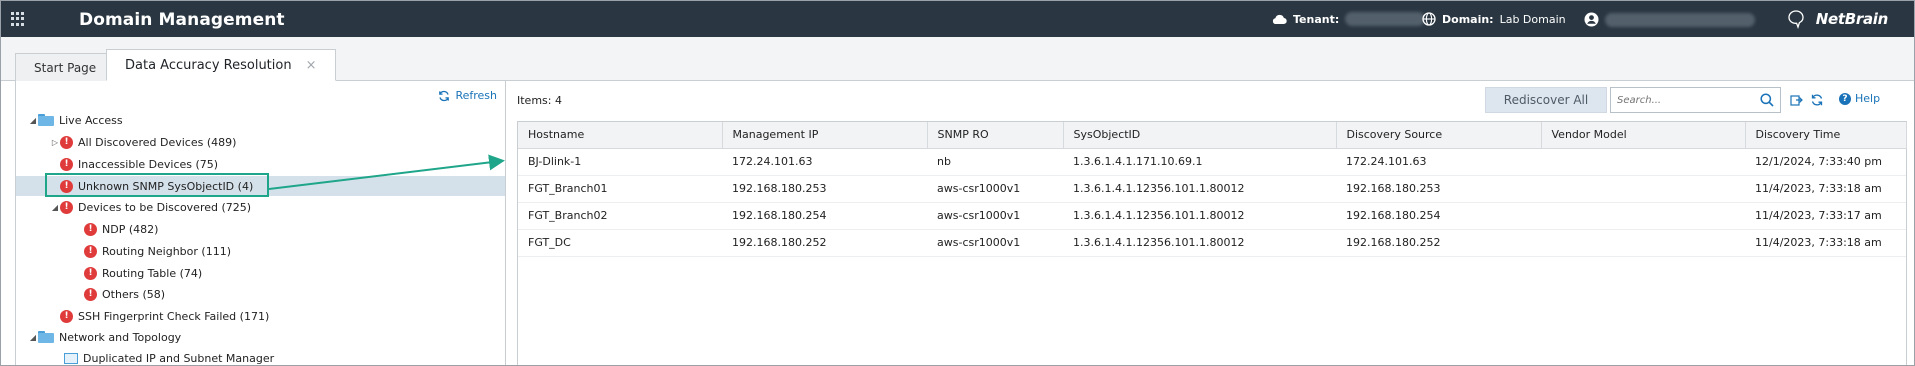 This screenshot has height=366, width=1915. Describe the element at coordinates (1845, 98) in the screenshot. I see `help-icon: ?` at that location.